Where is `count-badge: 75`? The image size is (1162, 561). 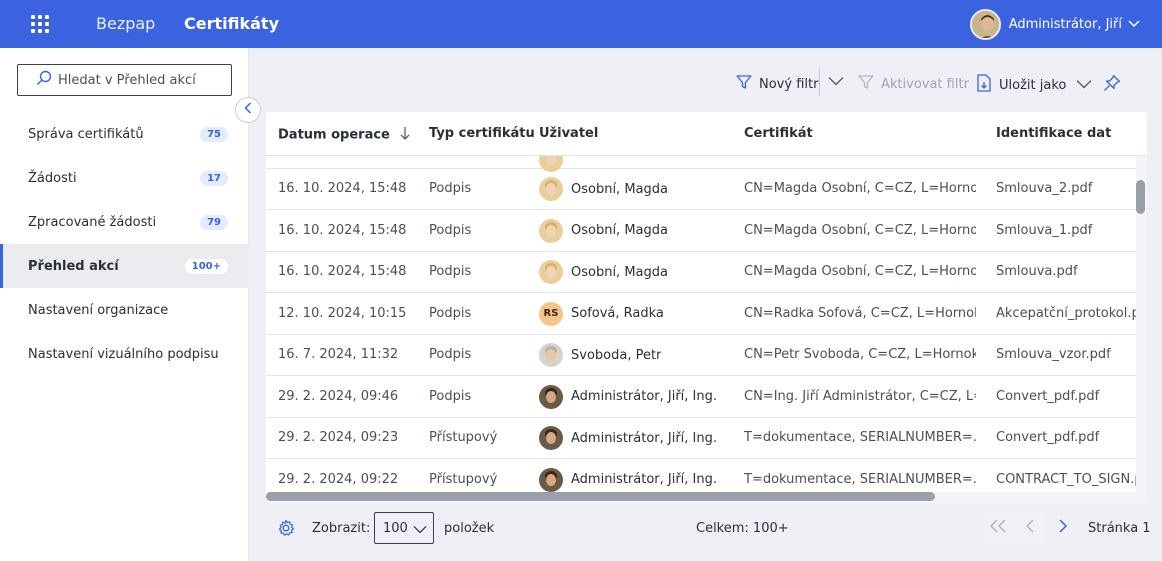
count-badge: 75 is located at coordinates (214, 134).